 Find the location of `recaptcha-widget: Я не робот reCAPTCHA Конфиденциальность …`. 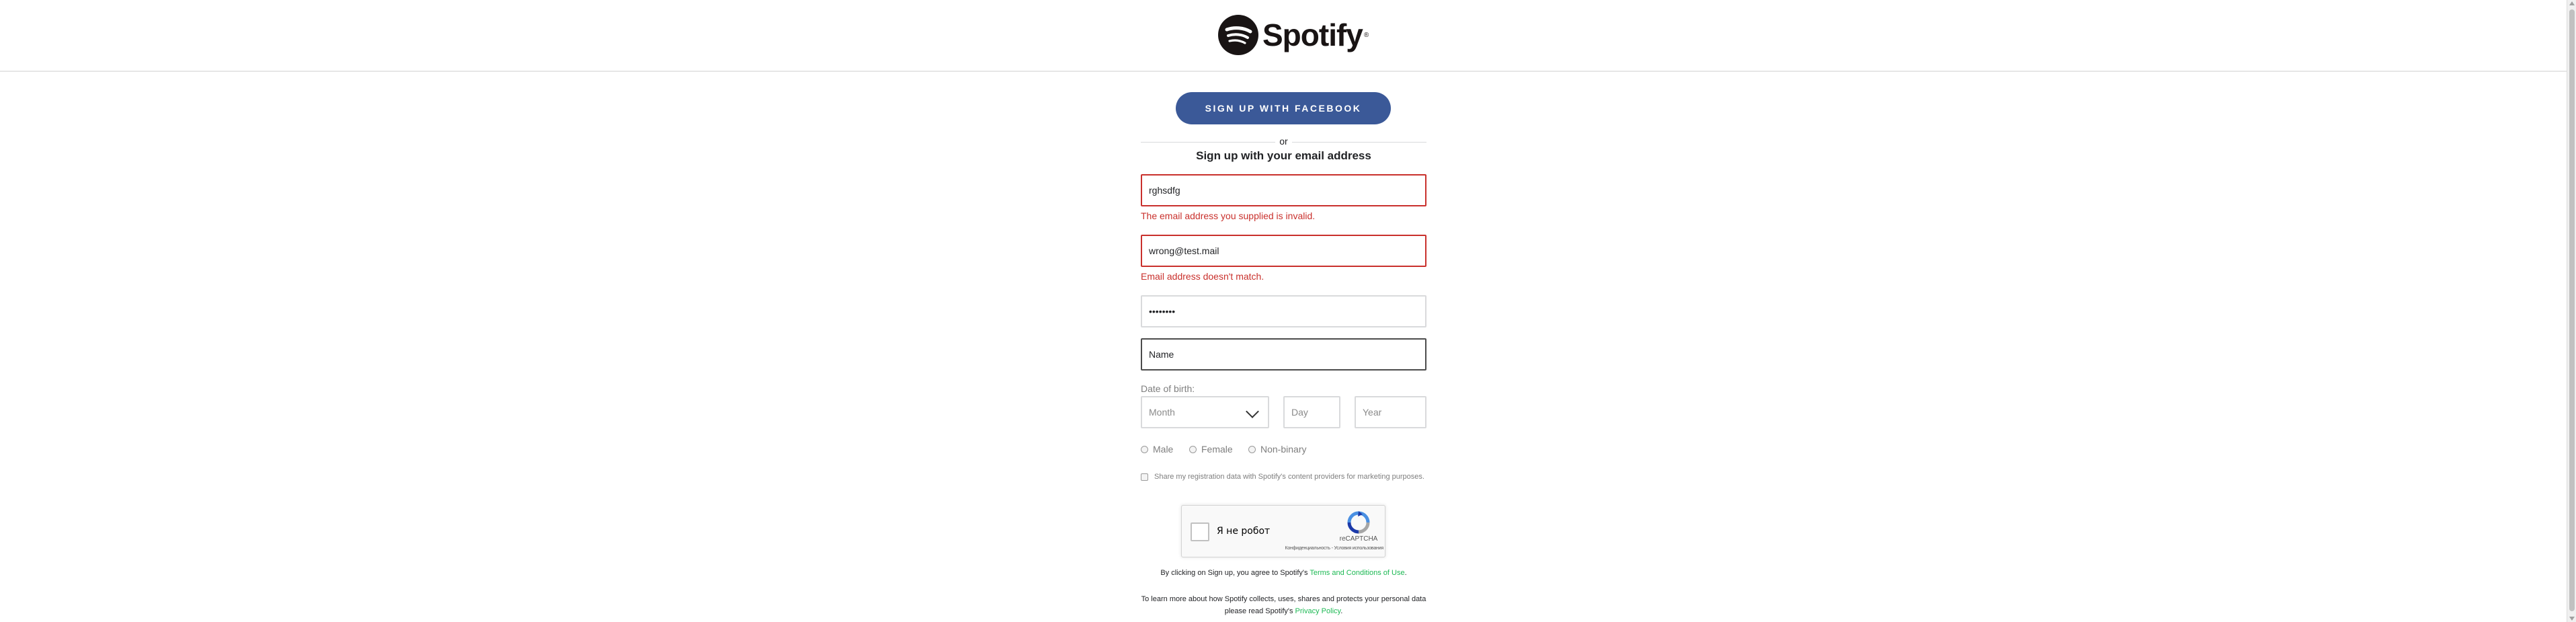

recaptcha-widget: Я не робот reCAPTCHA Конфиденциальность … is located at coordinates (1283, 531).